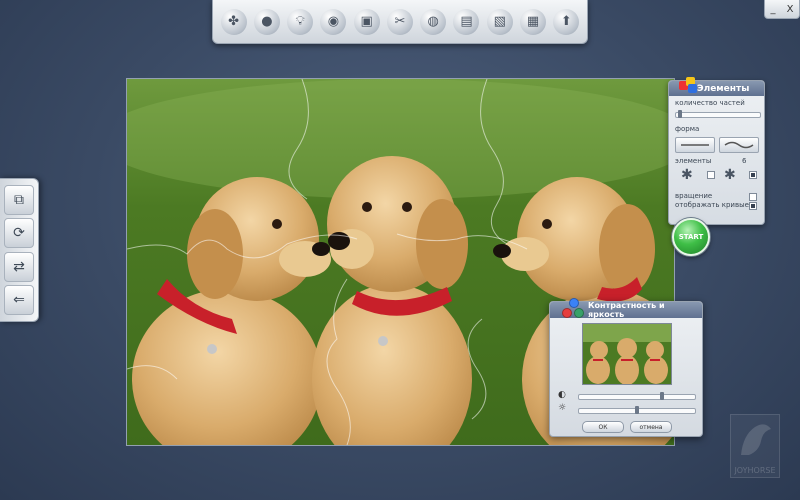 This screenshot has height=500, width=800. I want to click on piece-small-checkbox, so click(711, 175).